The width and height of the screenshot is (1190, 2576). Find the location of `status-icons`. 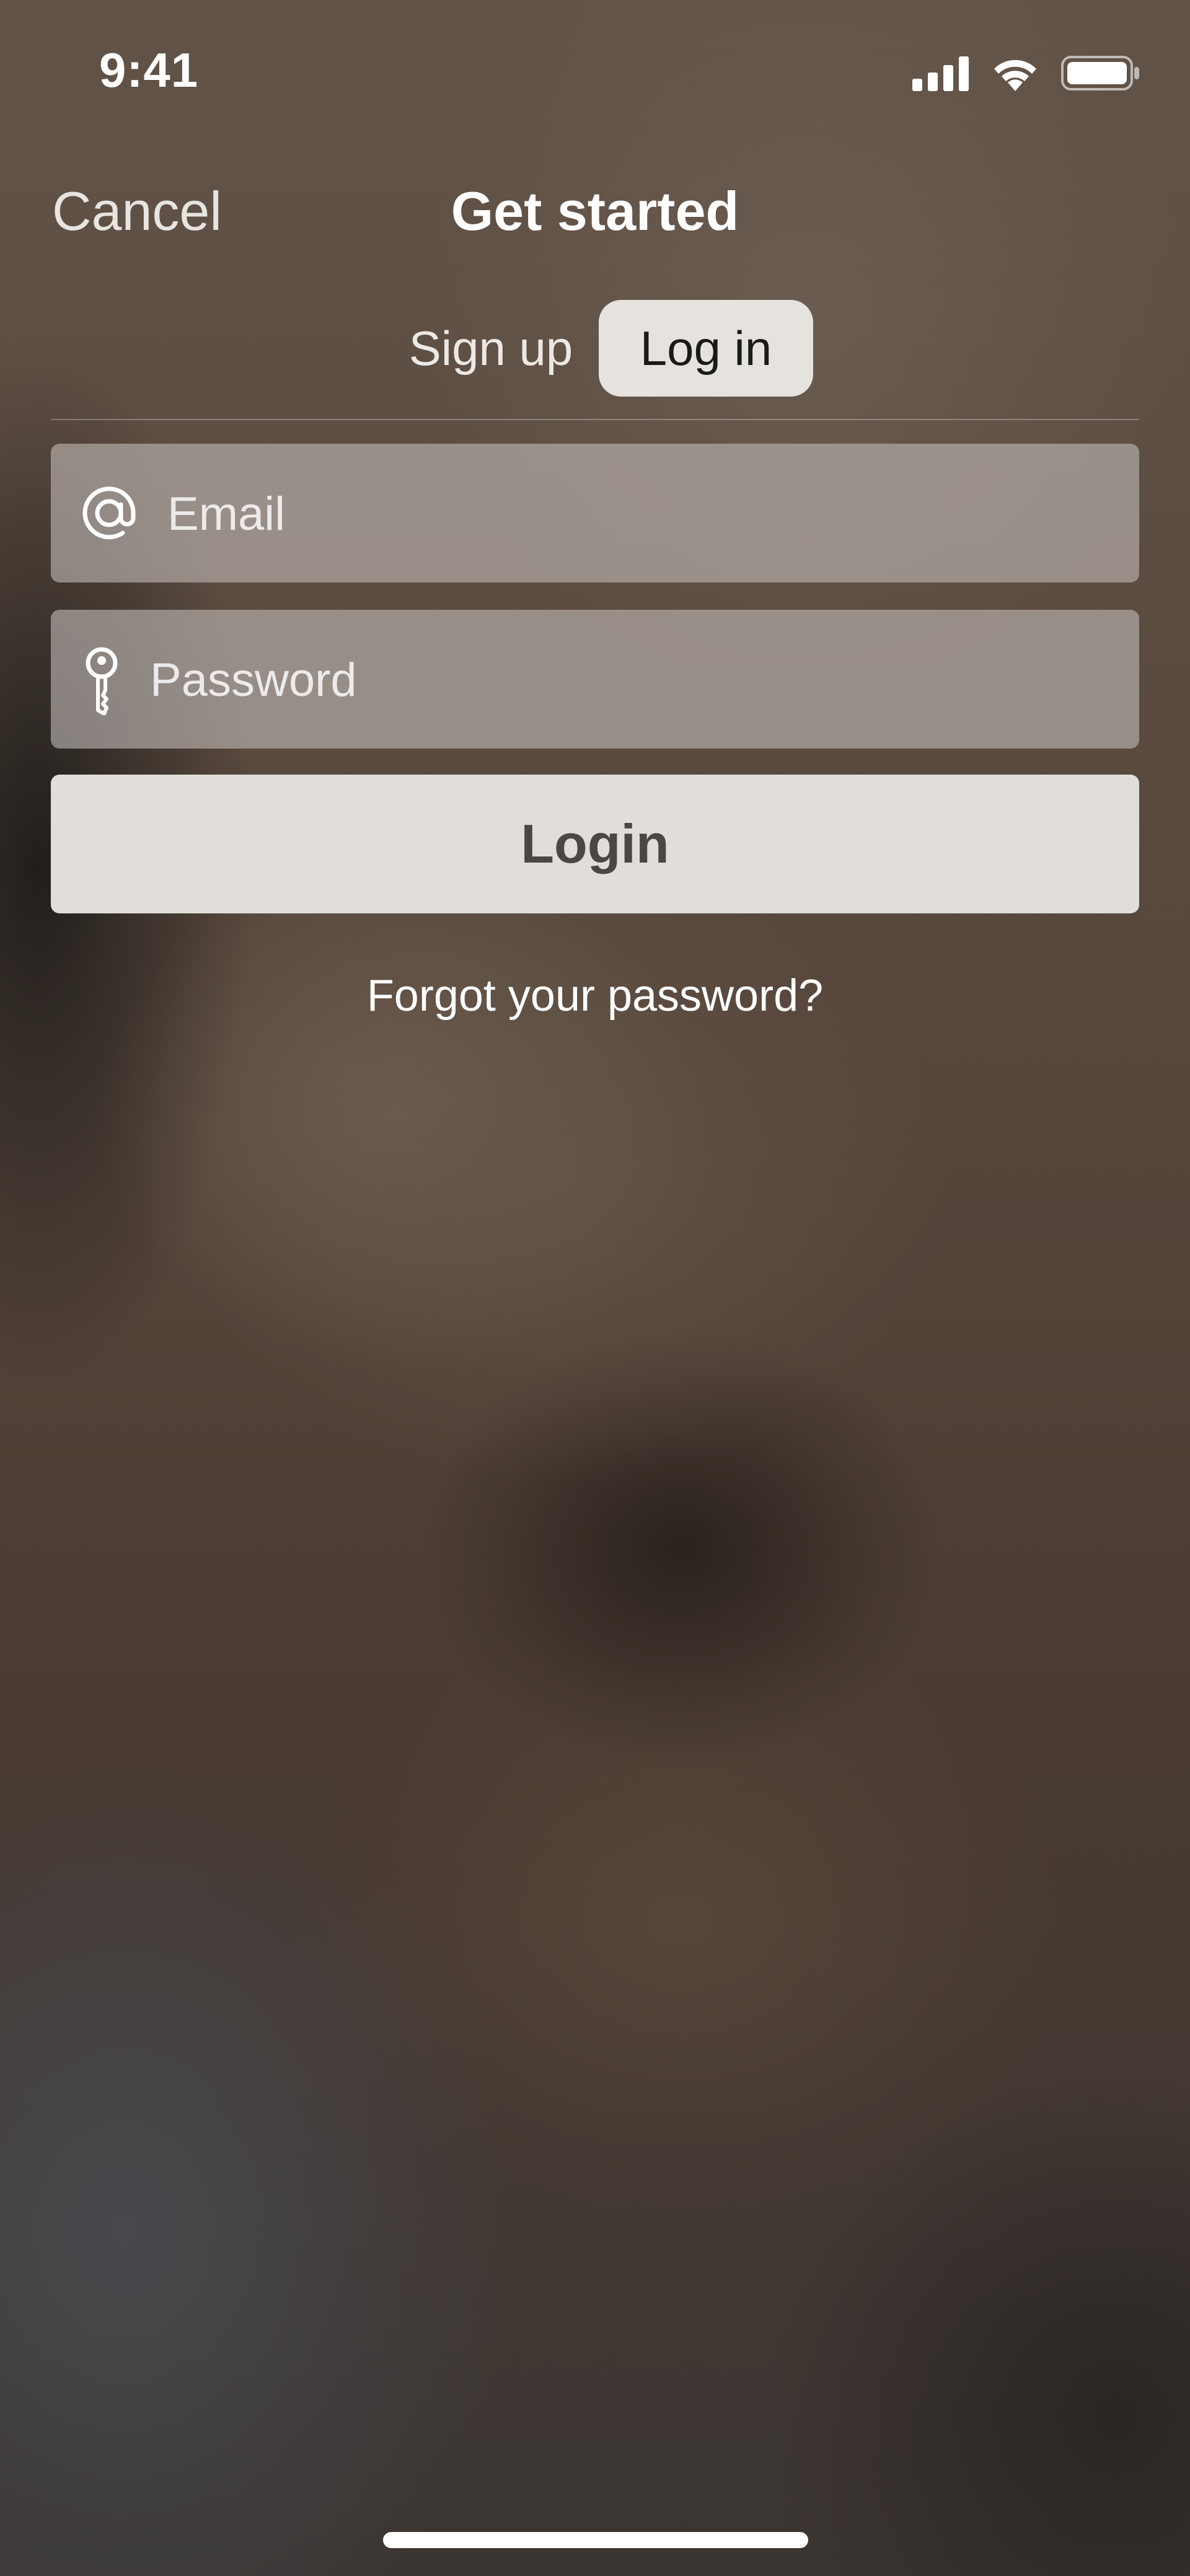

status-icons is located at coordinates (1026, 75).